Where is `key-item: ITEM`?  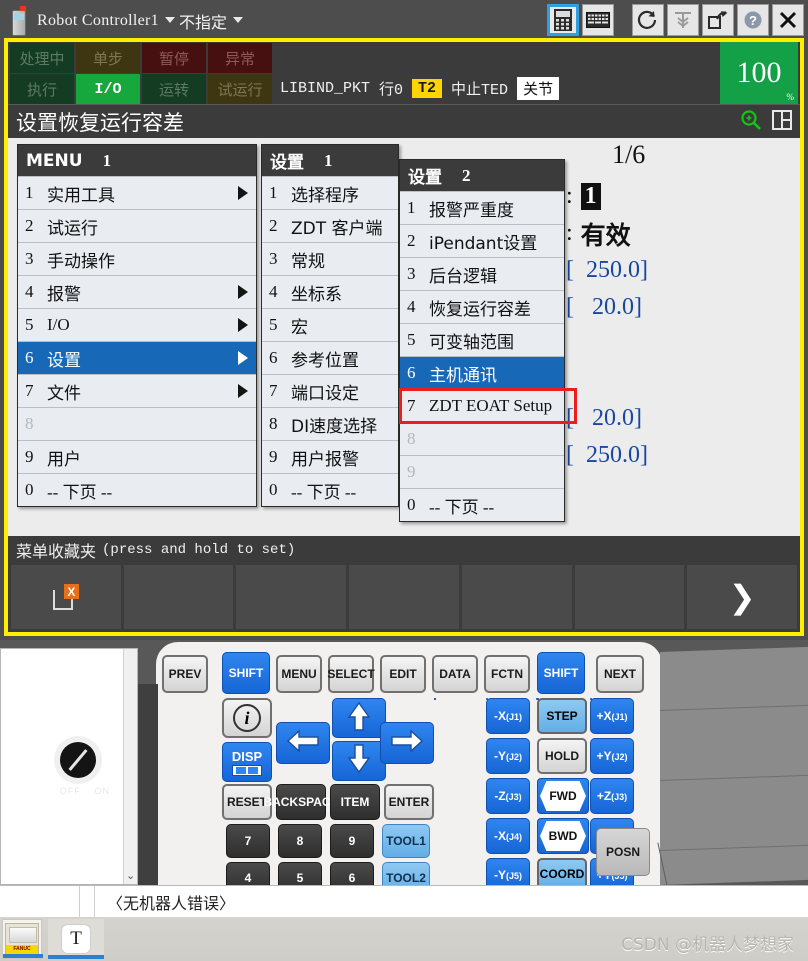
key-item: ITEM is located at coordinates (355, 802).